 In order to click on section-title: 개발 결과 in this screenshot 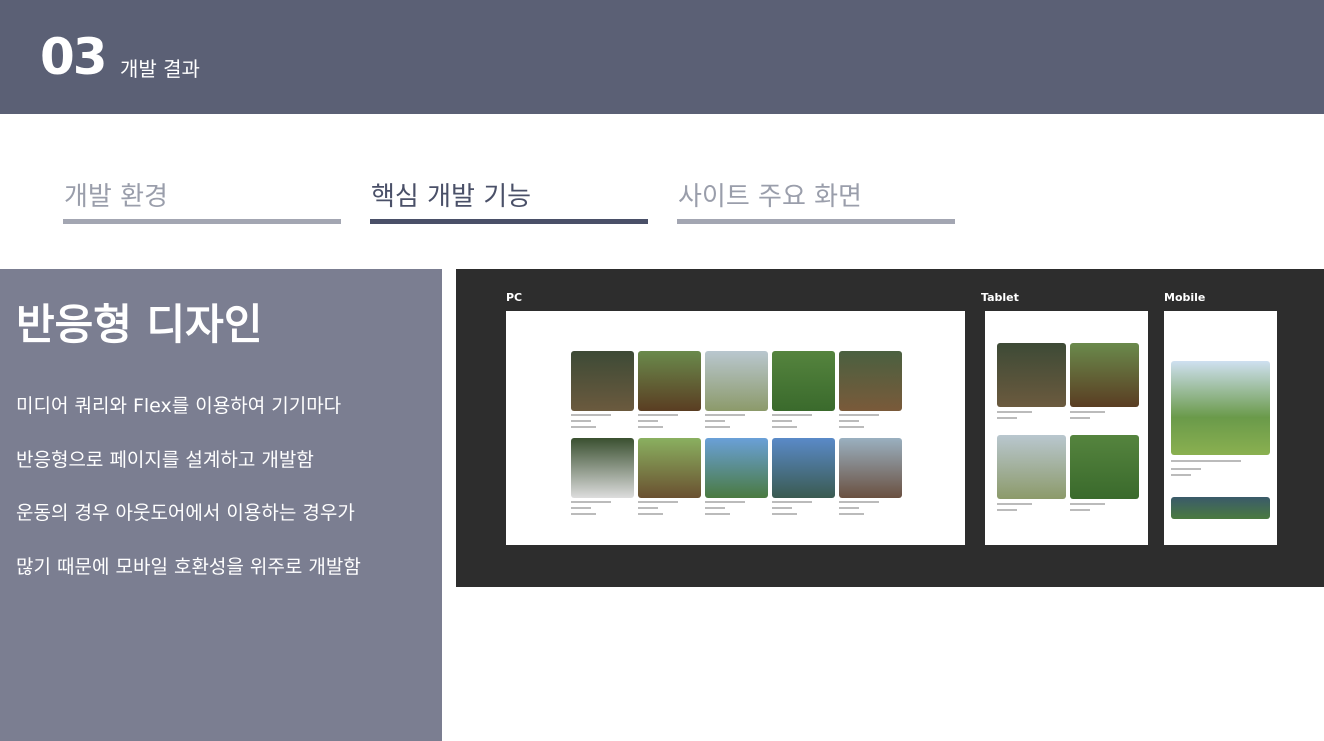, I will do `click(160, 69)`.